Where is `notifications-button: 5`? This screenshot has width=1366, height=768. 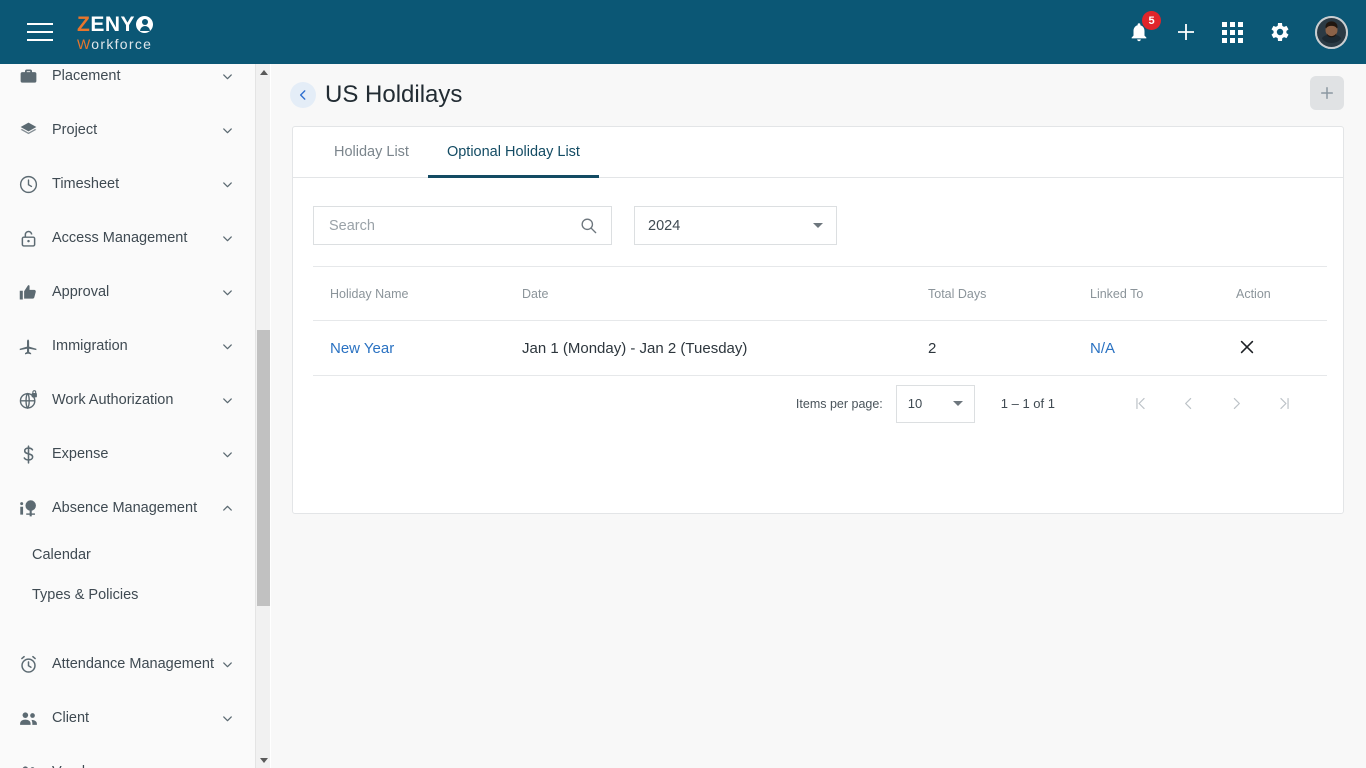
notifications-button: 5 is located at coordinates (1144, 27).